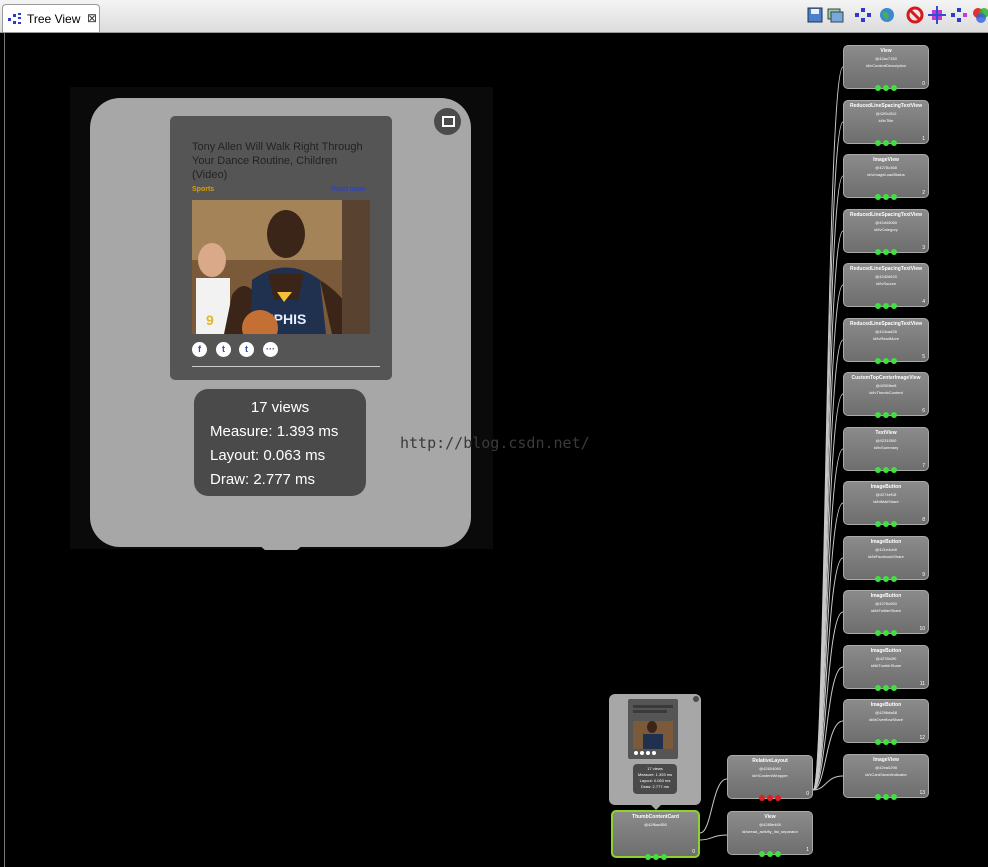 The image size is (988, 867). What do you see at coordinates (199, 349) in the screenshot?
I see `facebook-icon: f` at bounding box center [199, 349].